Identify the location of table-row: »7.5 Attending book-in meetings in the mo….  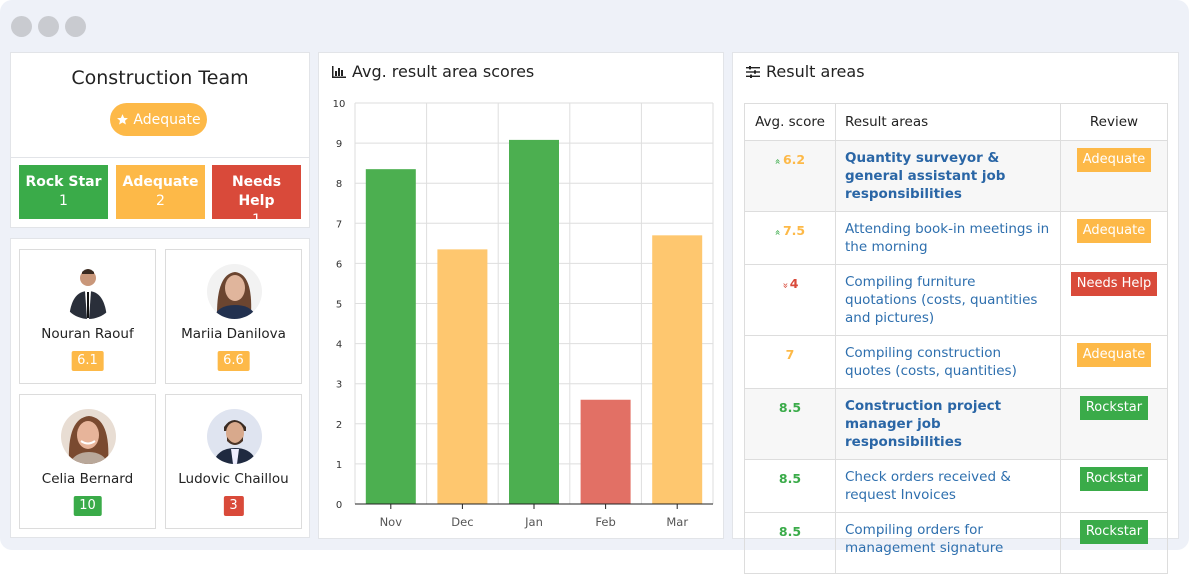
(956, 238).